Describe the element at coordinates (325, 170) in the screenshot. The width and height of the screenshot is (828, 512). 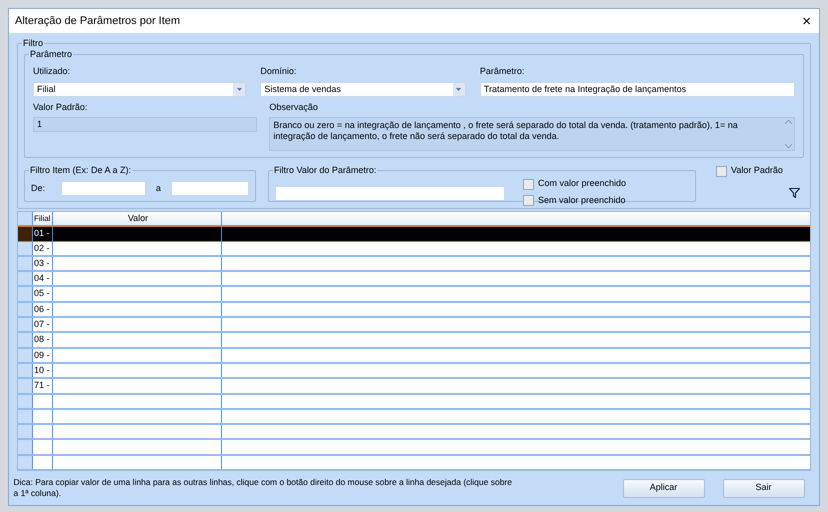
I see `group-title: Filtro Valor do Parâmetro:` at that location.